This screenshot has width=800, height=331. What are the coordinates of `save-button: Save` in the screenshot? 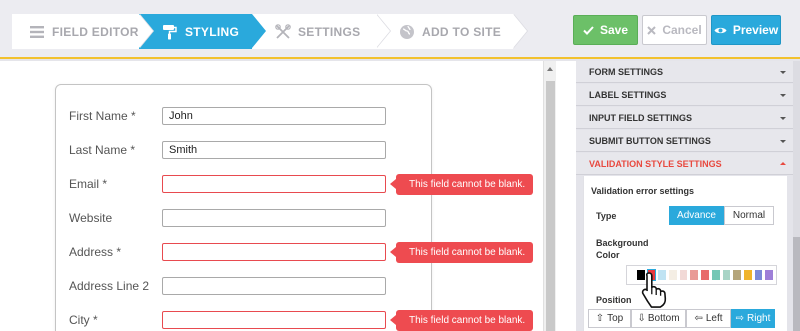 It's located at (605, 30).